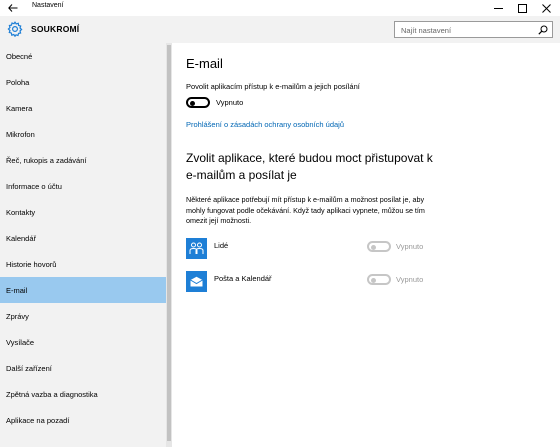  Describe the element at coordinates (17, 316) in the screenshot. I see `sidebar-item-label: Zprávy` at that location.